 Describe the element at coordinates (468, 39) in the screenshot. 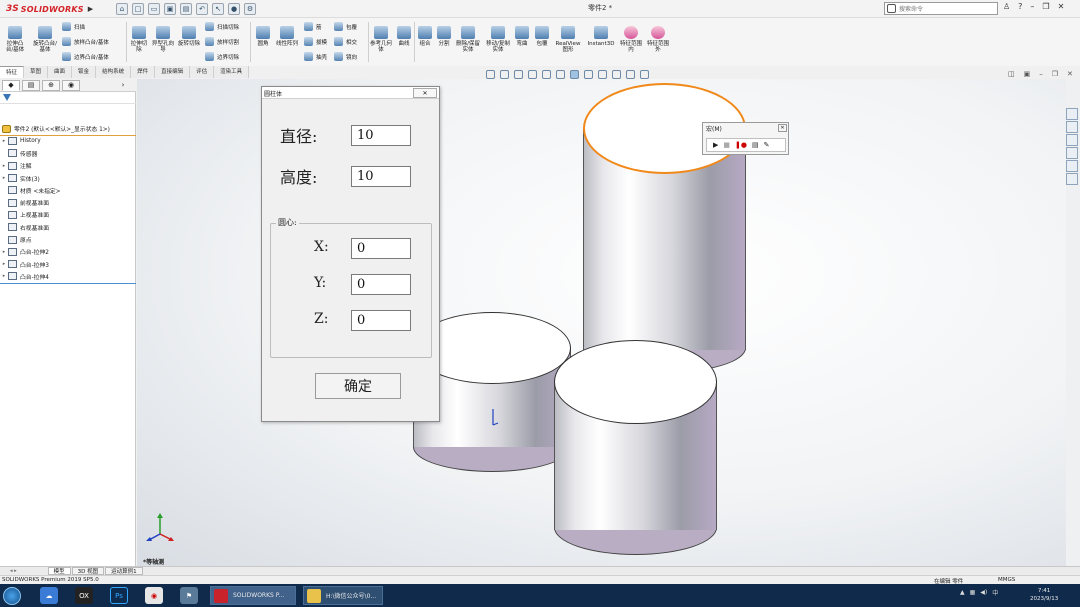

I see `delete-keep-body-button: 删除/保留实体` at that location.